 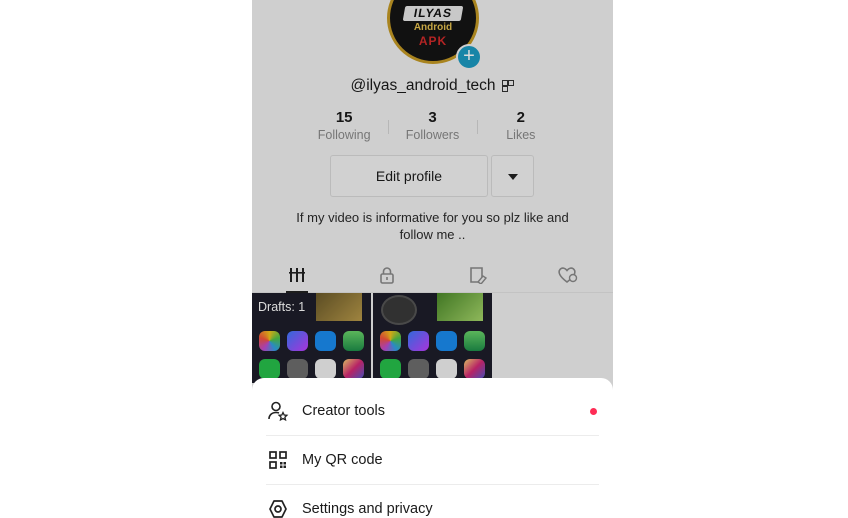 What do you see at coordinates (342, 460) in the screenshot?
I see `my-qr-code-label: My QR code` at bounding box center [342, 460].